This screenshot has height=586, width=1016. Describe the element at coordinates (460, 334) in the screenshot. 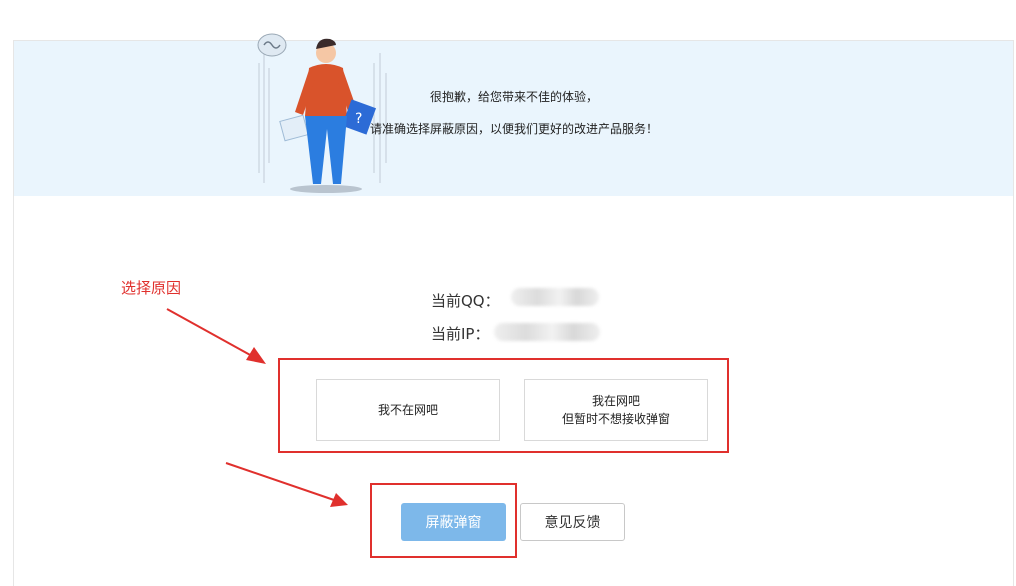

I see `current-ip-label: 当前IP：` at that location.